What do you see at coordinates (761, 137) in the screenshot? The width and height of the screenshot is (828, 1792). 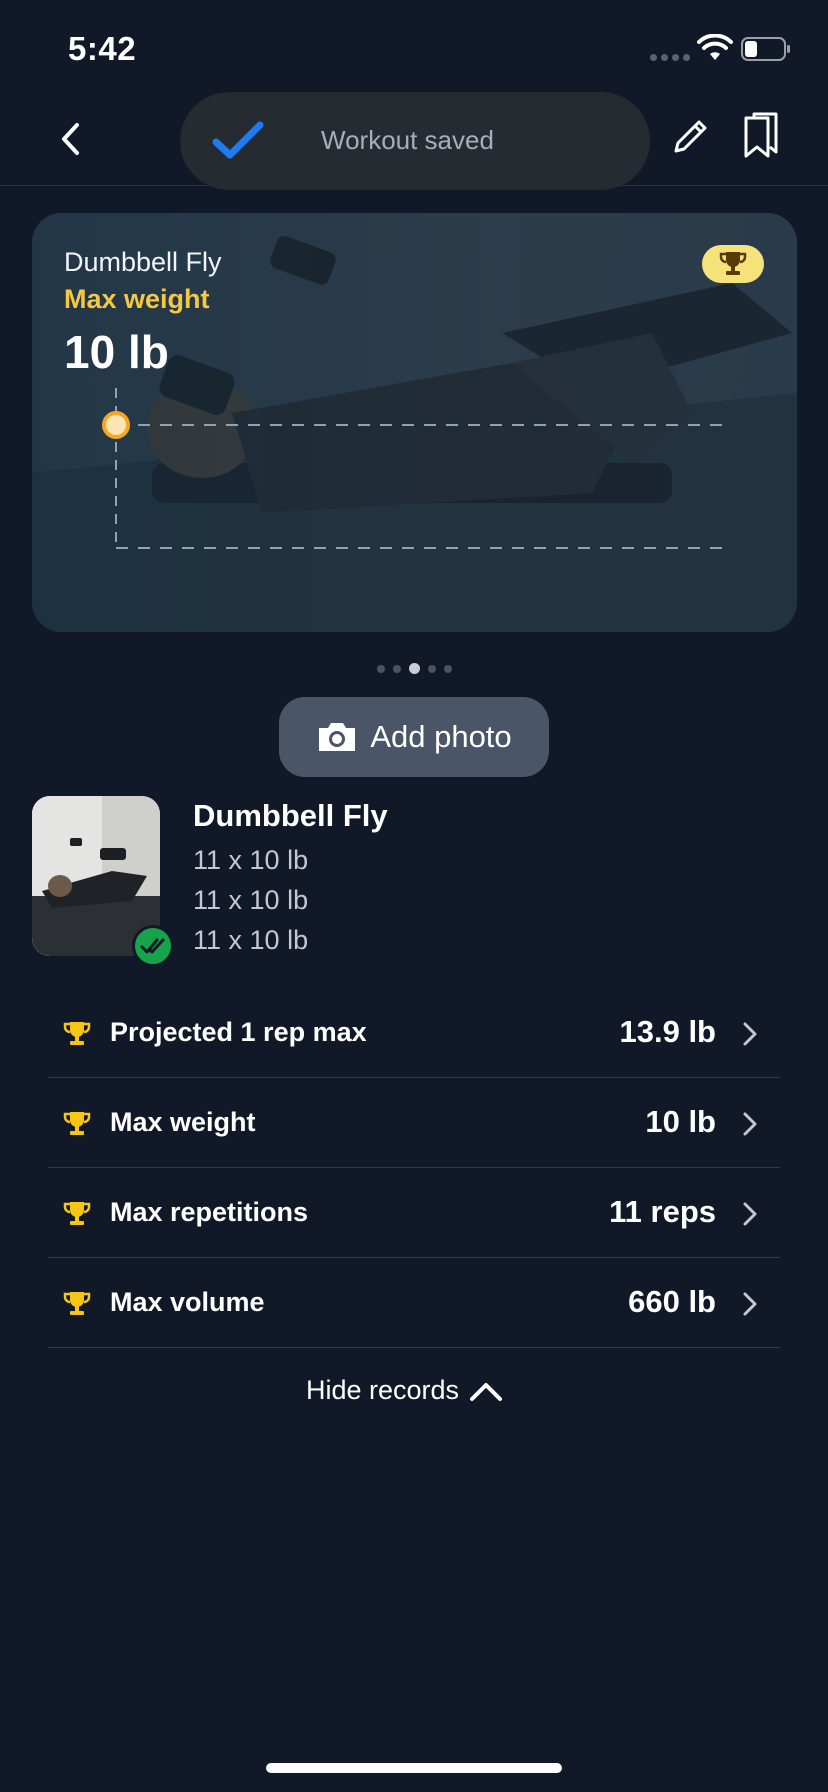 I see `bookmark-icon` at bounding box center [761, 137].